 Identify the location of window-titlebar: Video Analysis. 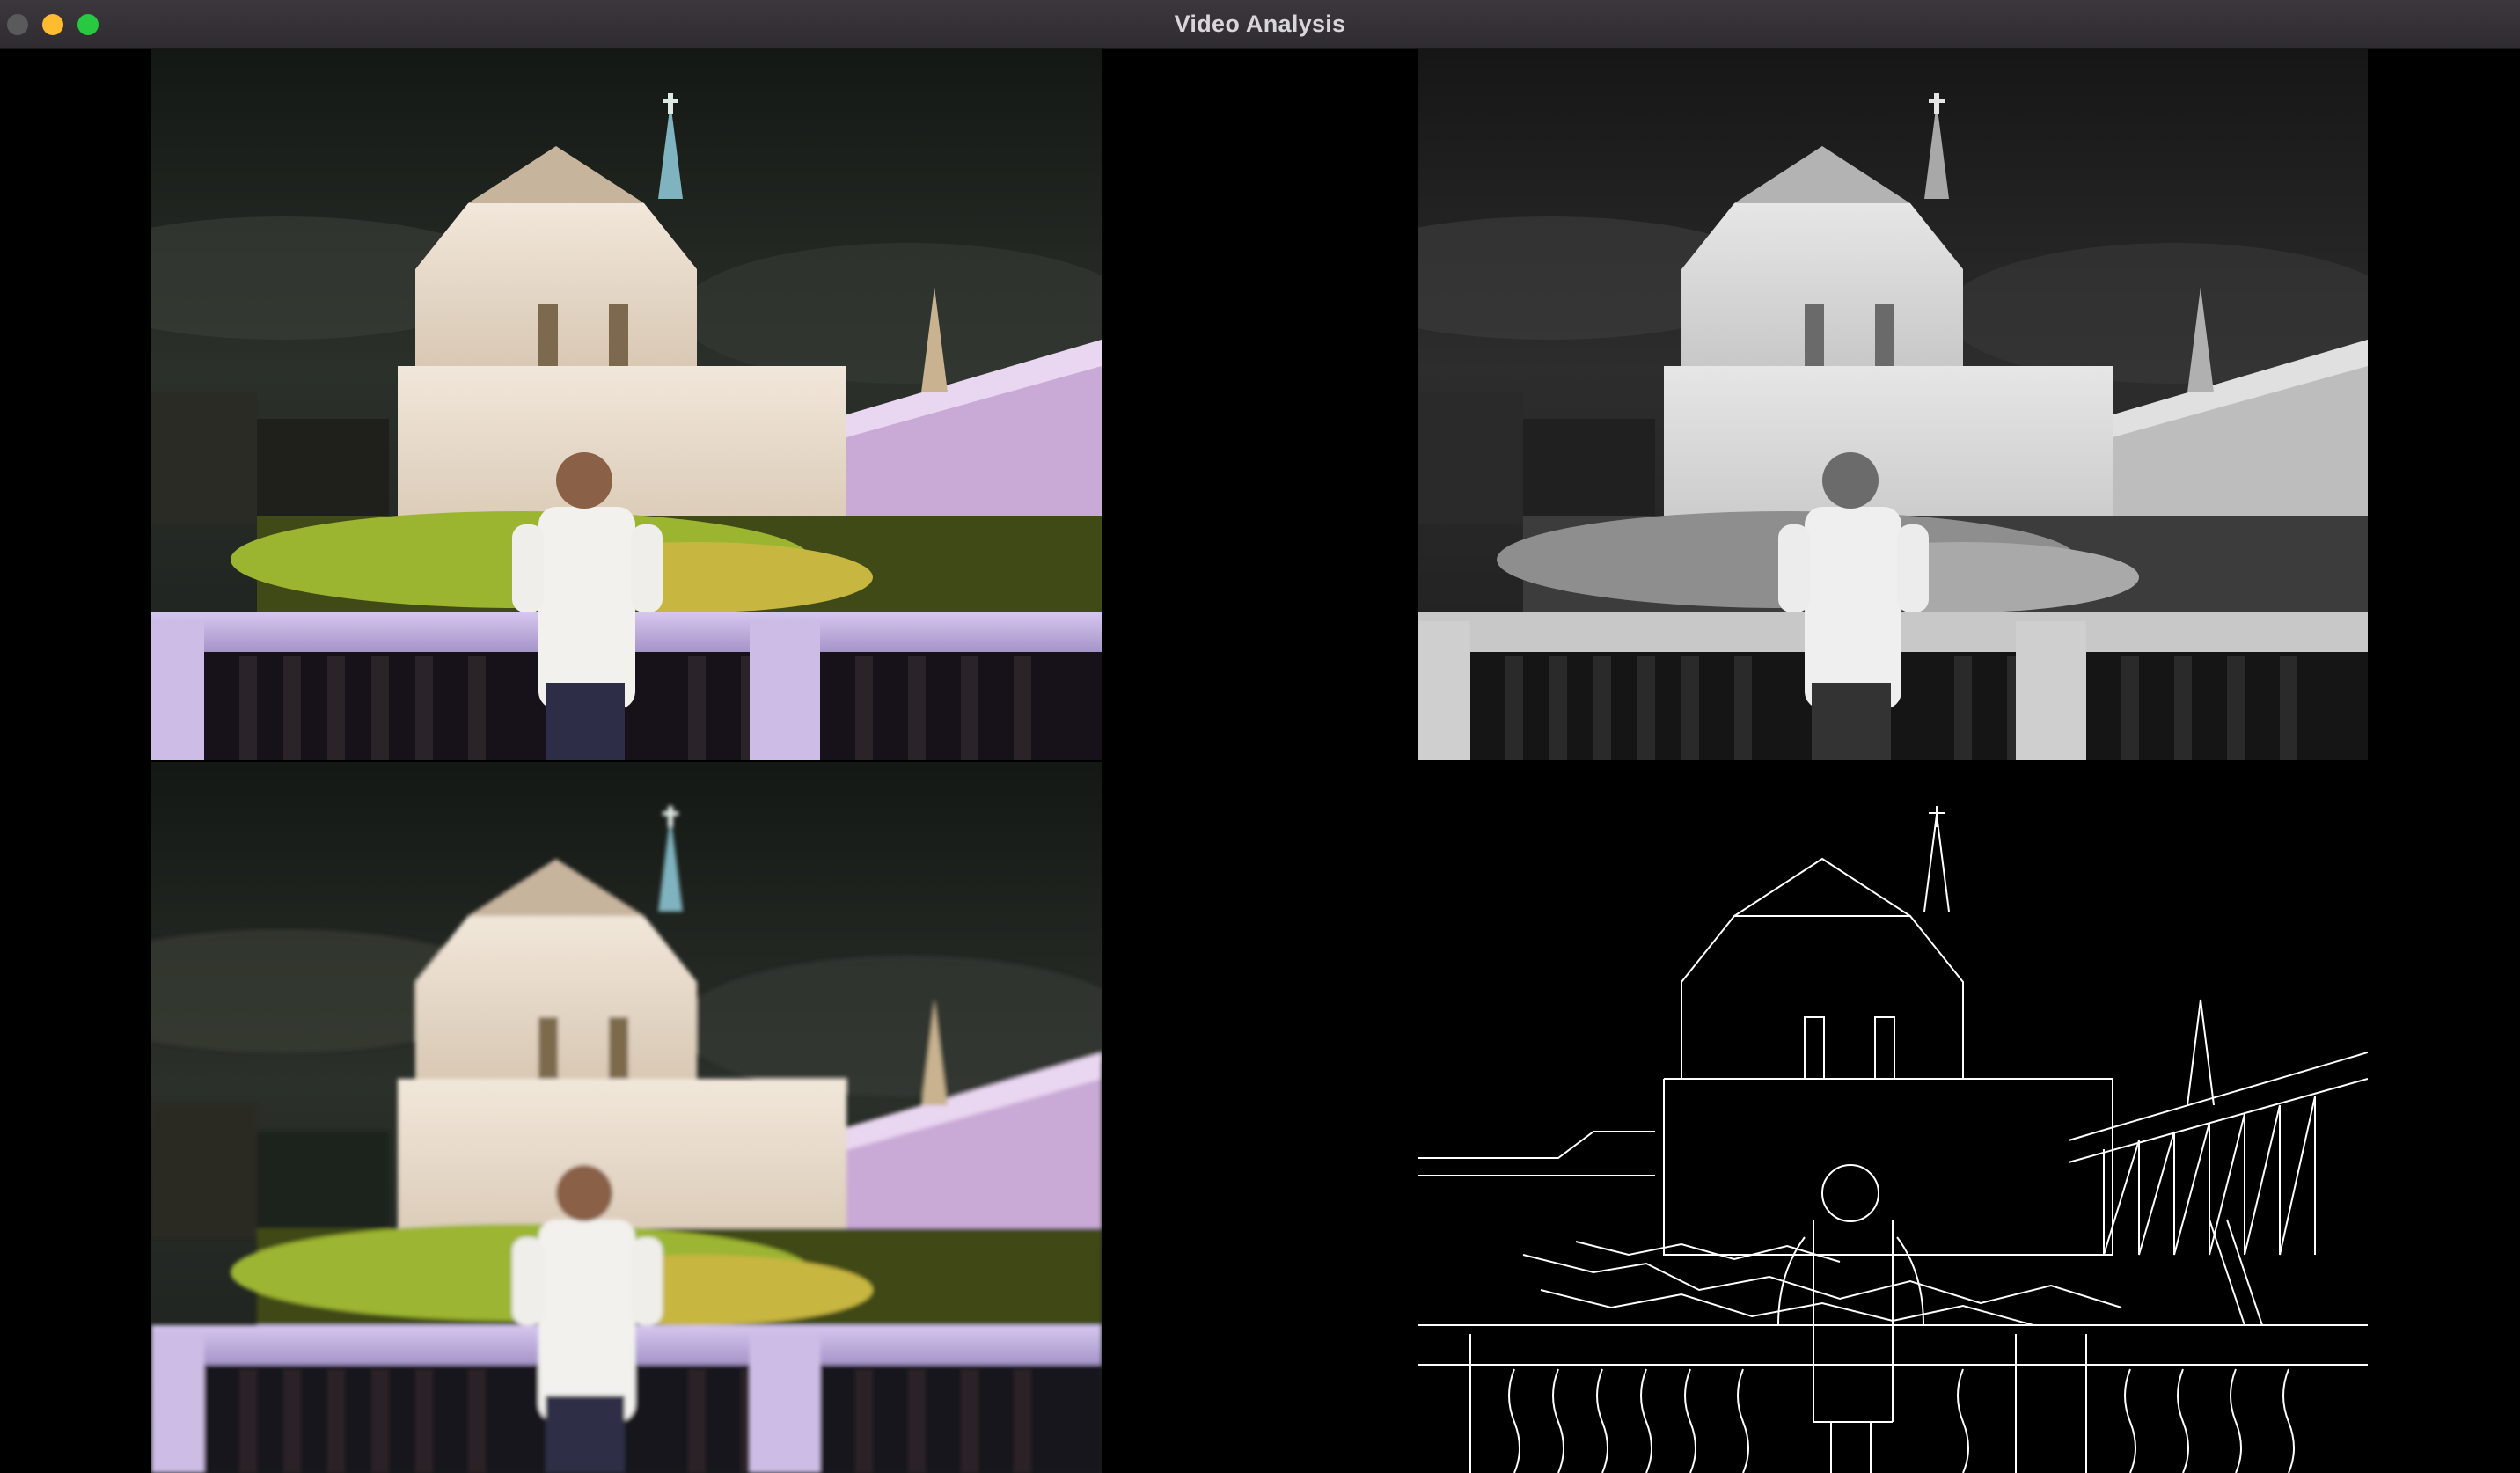
(1260, 25).